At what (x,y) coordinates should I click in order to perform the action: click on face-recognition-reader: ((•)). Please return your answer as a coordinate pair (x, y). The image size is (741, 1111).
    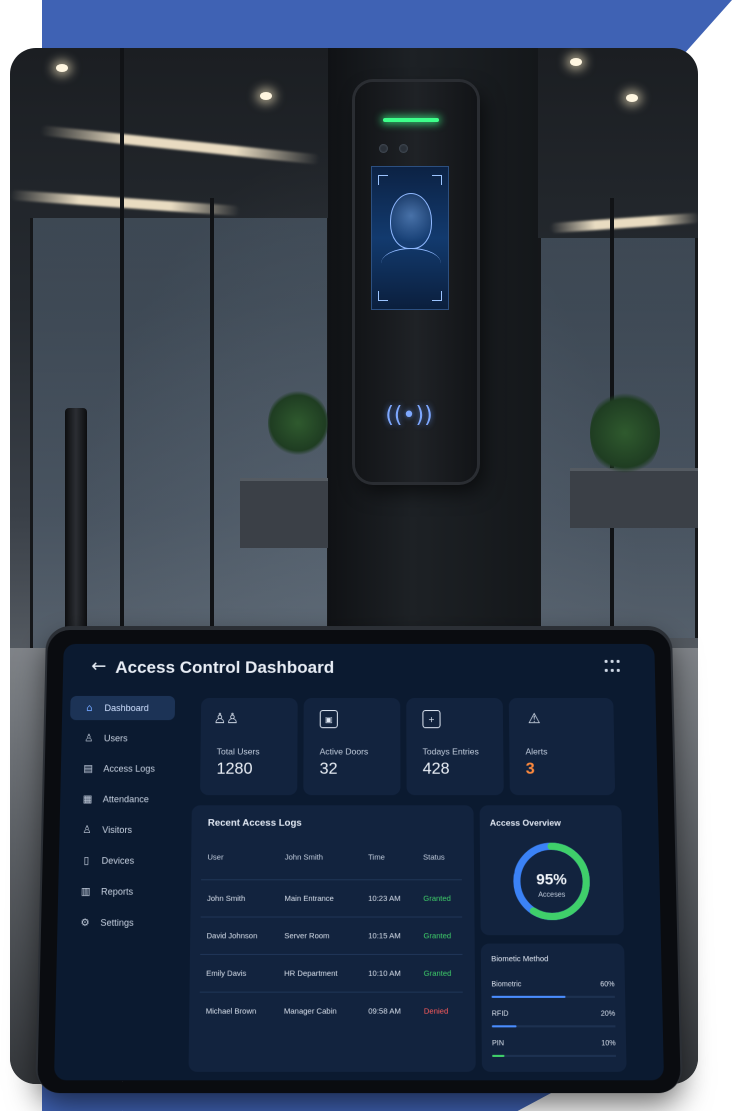
    Looking at the image, I should click on (416, 282).